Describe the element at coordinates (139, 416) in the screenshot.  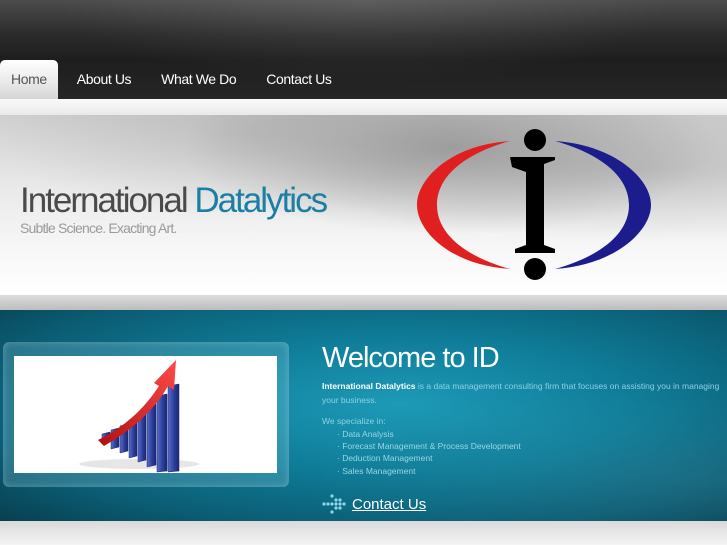
I see `growth-chart-illustration` at that location.